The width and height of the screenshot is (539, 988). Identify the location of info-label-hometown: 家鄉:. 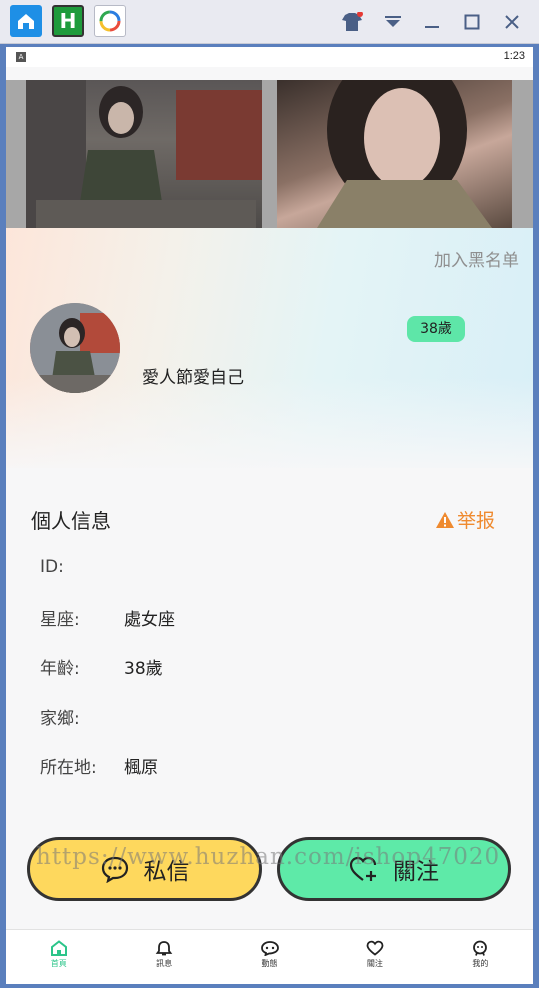
(60, 719).